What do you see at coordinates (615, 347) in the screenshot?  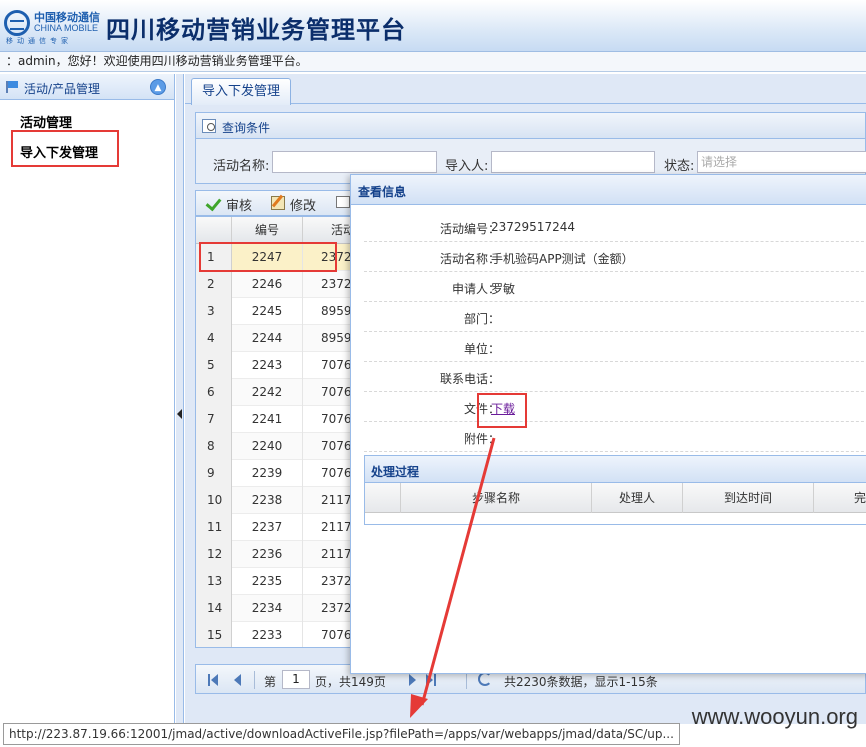 I see `info-row: 单位：` at bounding box center [615, 347].